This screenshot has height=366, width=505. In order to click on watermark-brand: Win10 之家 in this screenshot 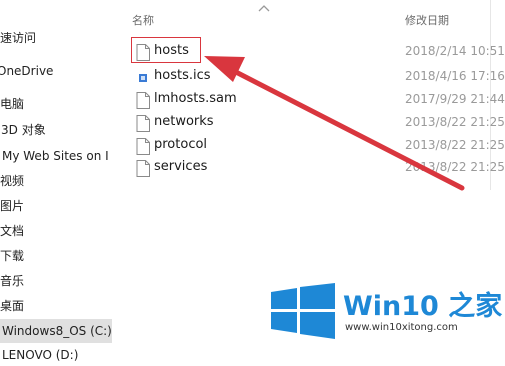, I will do `click(422, 303)`.